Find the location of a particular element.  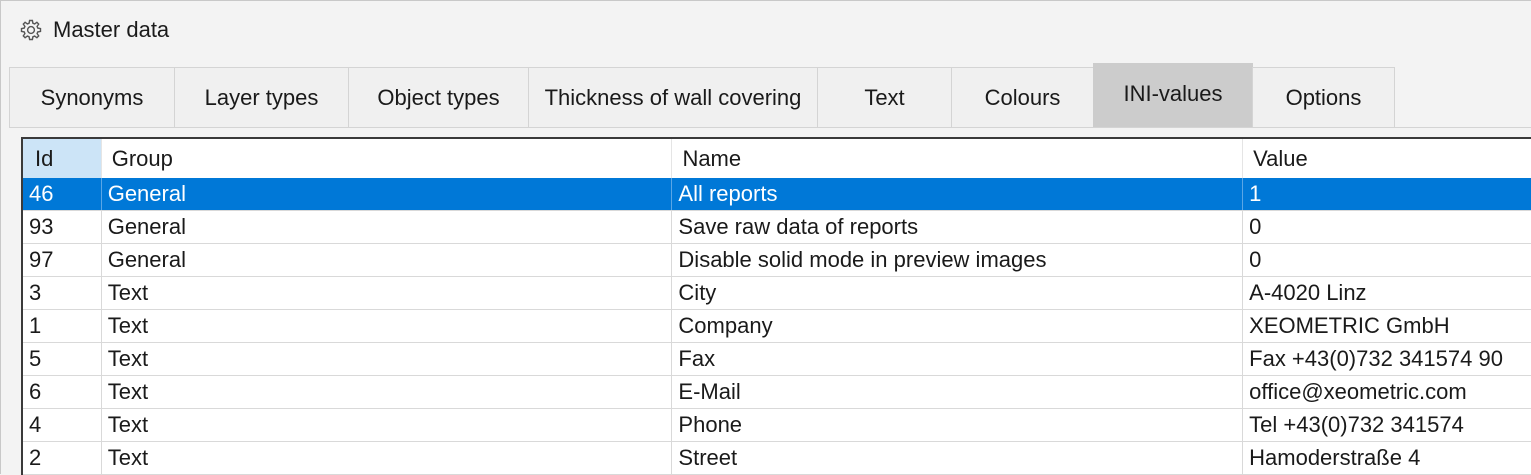

table-row: 4 Text Phone Tel +43(0)732 341574 is located at coordinates (777, 425).